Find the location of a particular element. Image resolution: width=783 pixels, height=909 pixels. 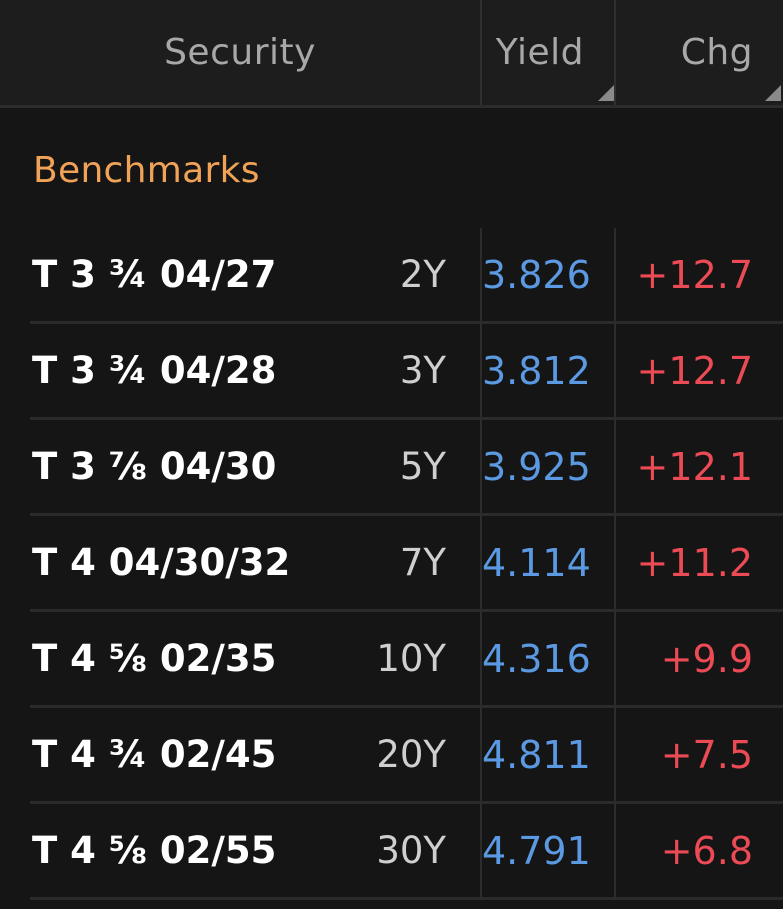

security-name: T 3 ⅞ 04/30 is located at coordinates (154, 466).